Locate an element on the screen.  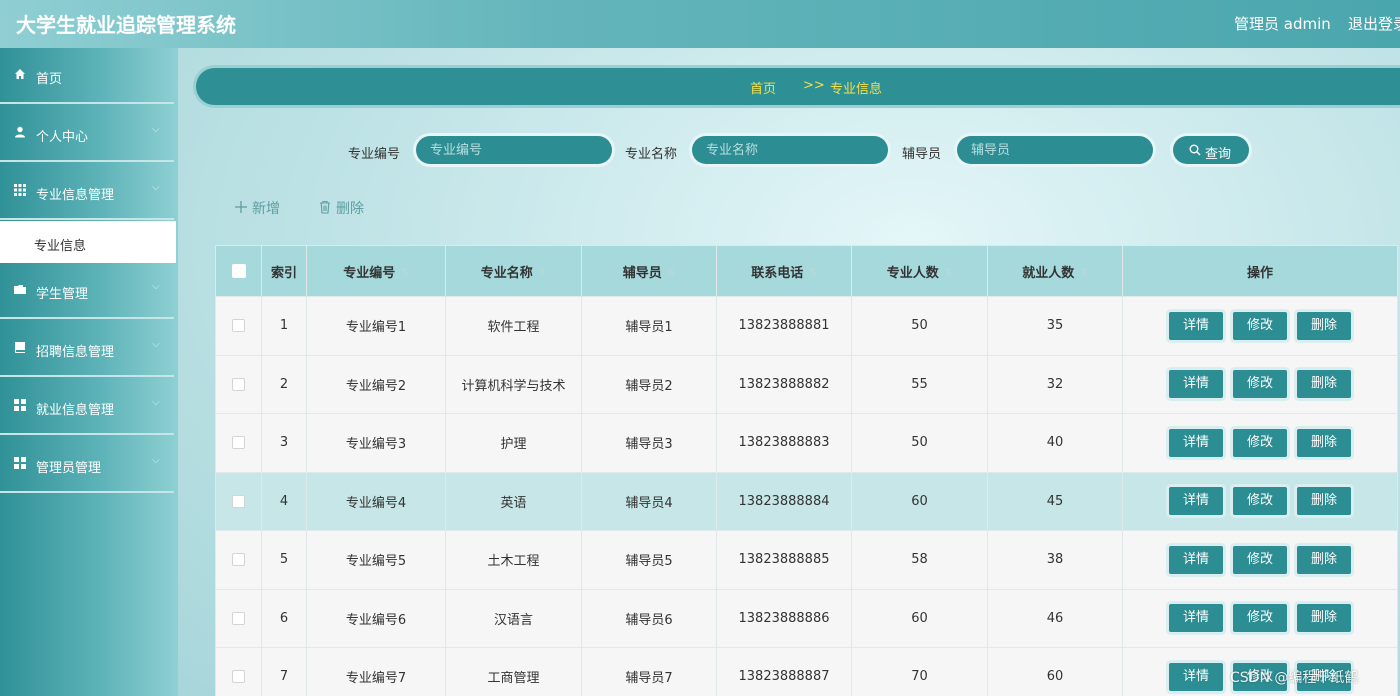
counselor-input is located at coordinates (1055, 150).